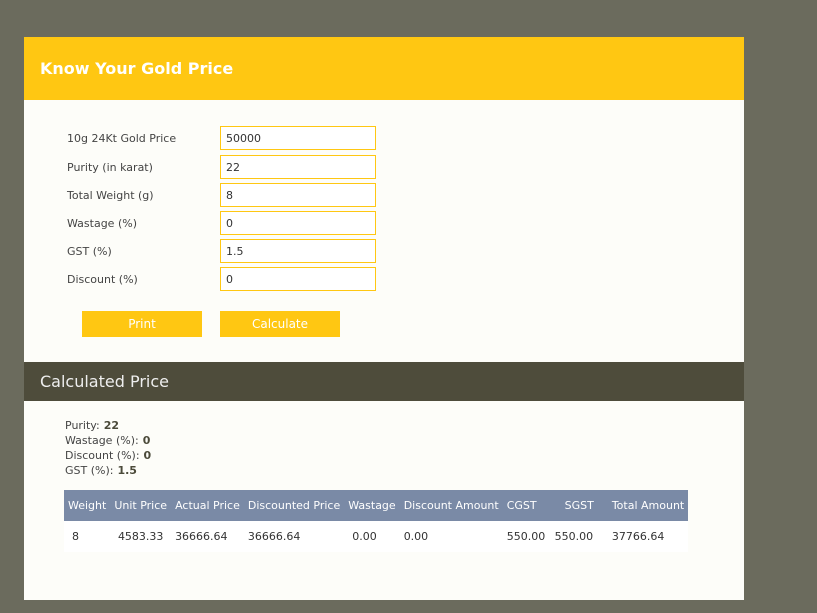 Image resolution: width=817 pixels, height=613 pixels. I want to click on cell-discount-amount: 0.00, so click(416, 536).